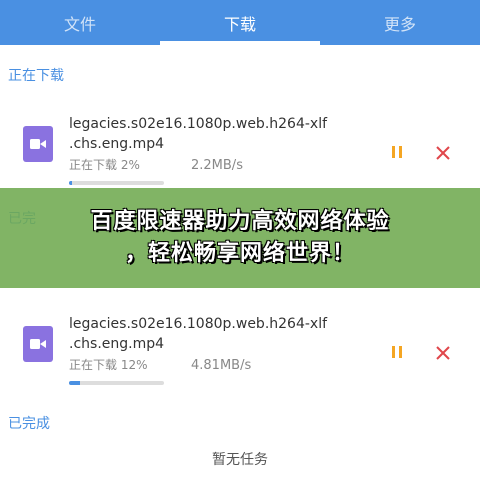  What do you see at coordinates (104, 165) in the screenshot?
I see `download-status: 正在下载 2%` at bounding box center [104, 165].